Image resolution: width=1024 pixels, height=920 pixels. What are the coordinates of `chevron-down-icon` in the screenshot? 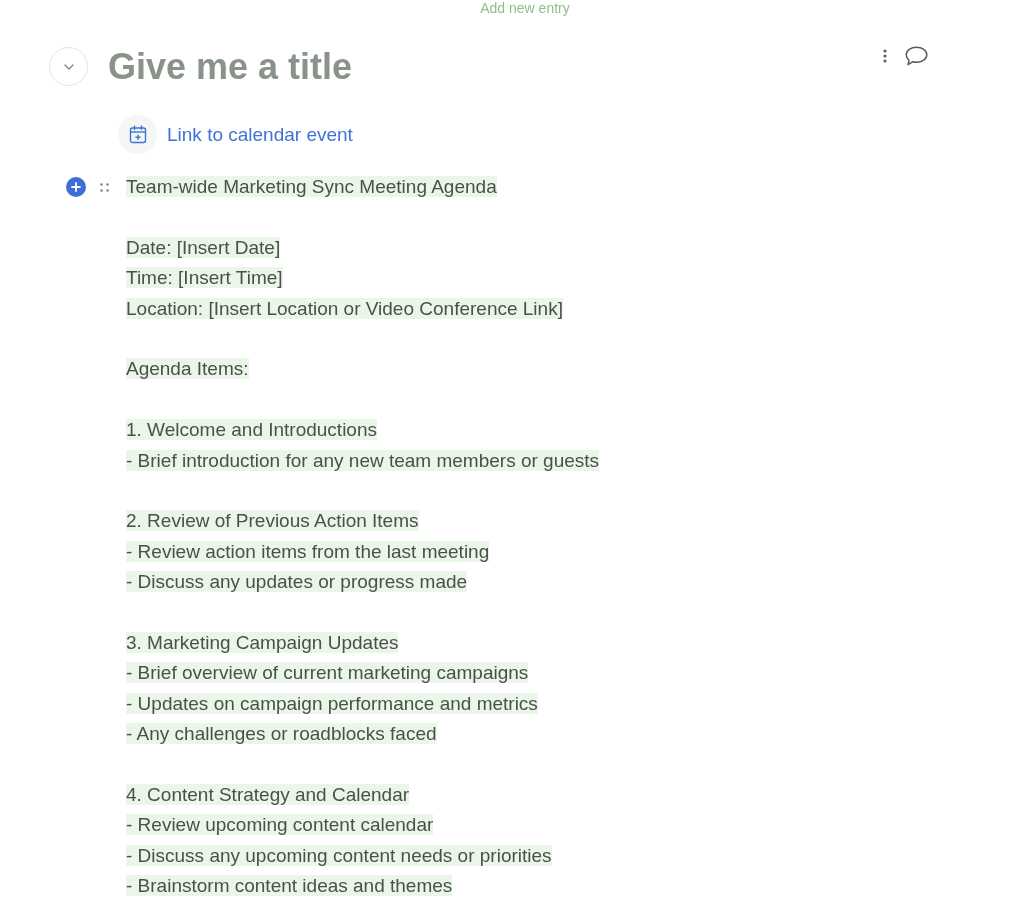 It's located at (68, 66).